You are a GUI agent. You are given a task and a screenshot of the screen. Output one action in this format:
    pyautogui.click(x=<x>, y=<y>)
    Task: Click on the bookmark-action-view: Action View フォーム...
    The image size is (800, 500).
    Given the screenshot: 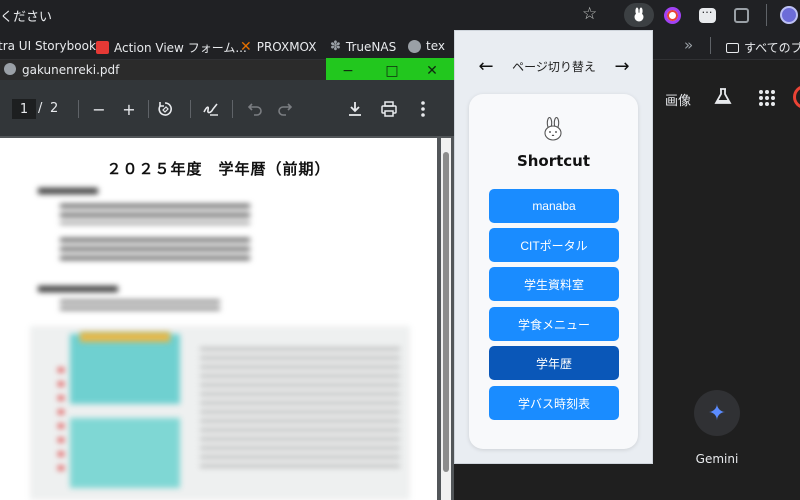 What is the action you would take?
    pyautogui.click(x=171, y=47)
    